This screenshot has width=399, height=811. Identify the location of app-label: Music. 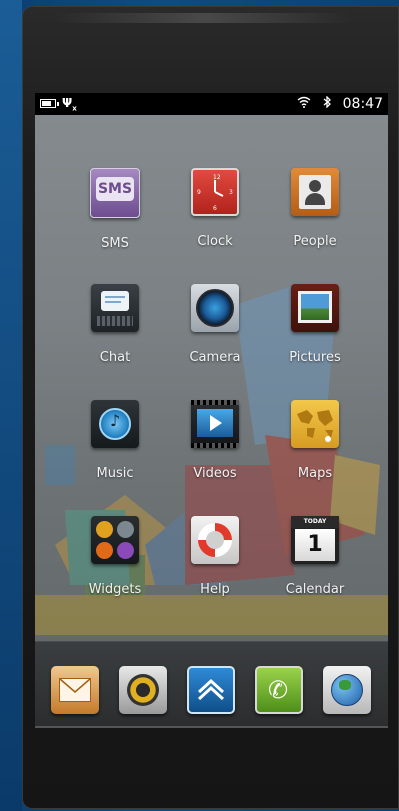
(115, 473).